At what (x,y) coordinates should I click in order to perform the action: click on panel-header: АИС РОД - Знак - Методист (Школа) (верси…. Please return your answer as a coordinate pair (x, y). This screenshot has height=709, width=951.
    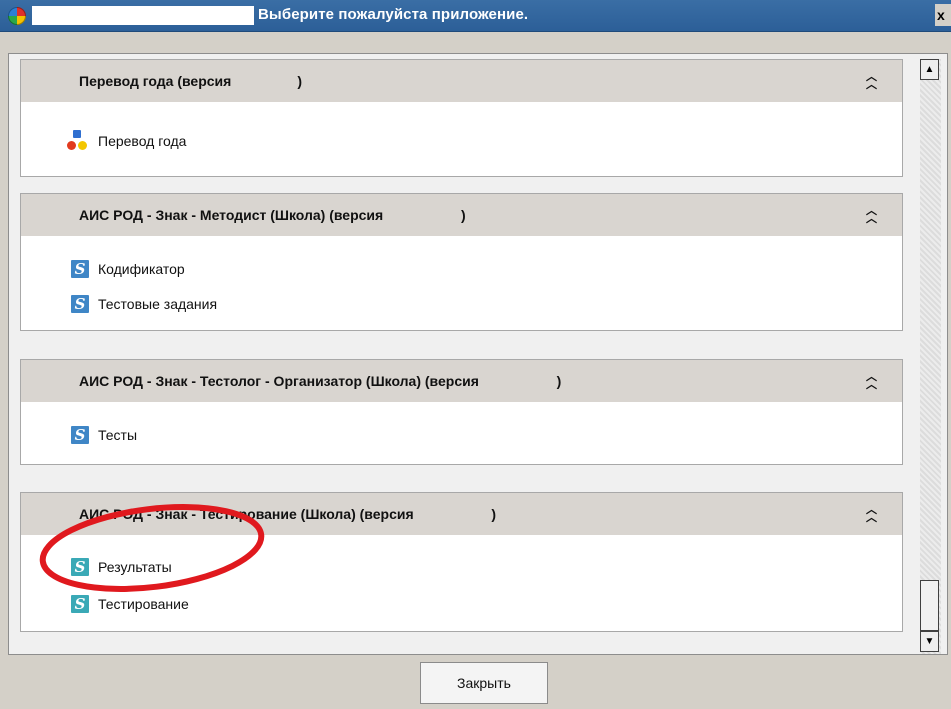
    Looking at the image, I should click on (461, 215).